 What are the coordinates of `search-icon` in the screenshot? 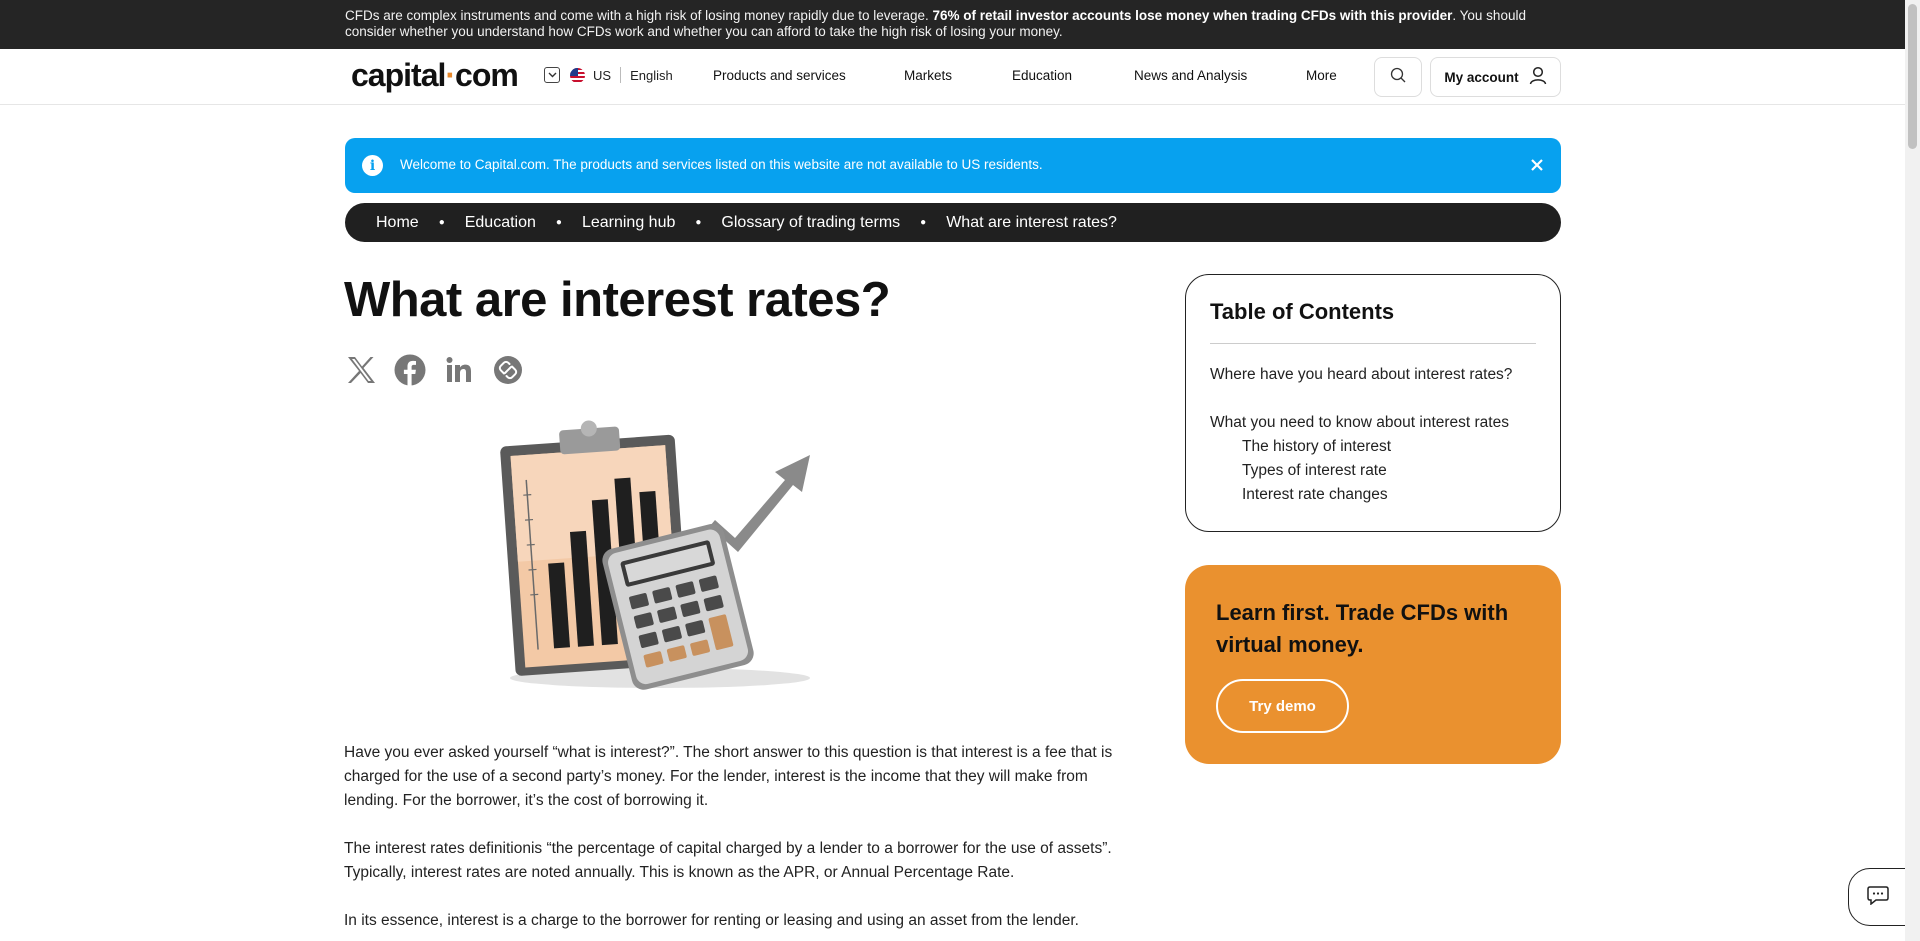 It's located at (1398, 77).